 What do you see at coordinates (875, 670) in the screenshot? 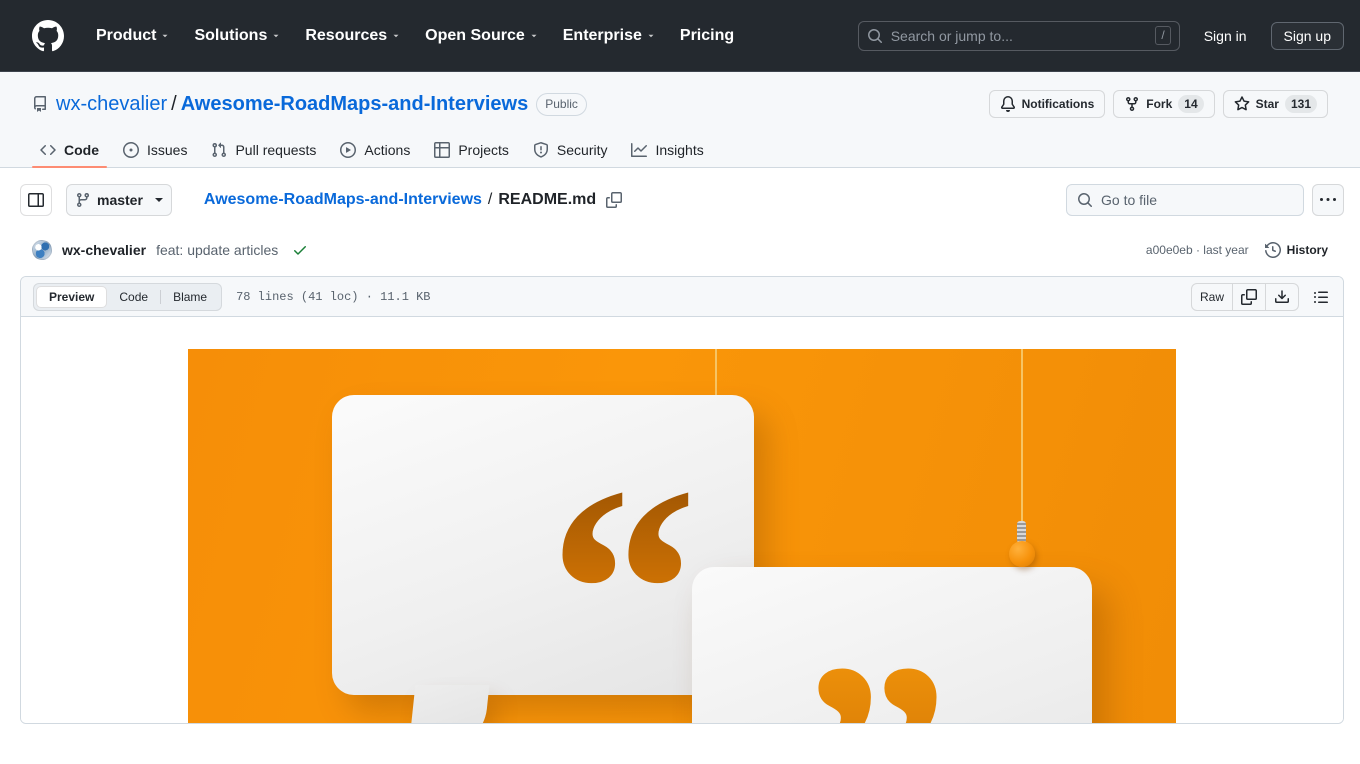
I see `closing-quote-mark: ”` at bounding box center [875, 670].